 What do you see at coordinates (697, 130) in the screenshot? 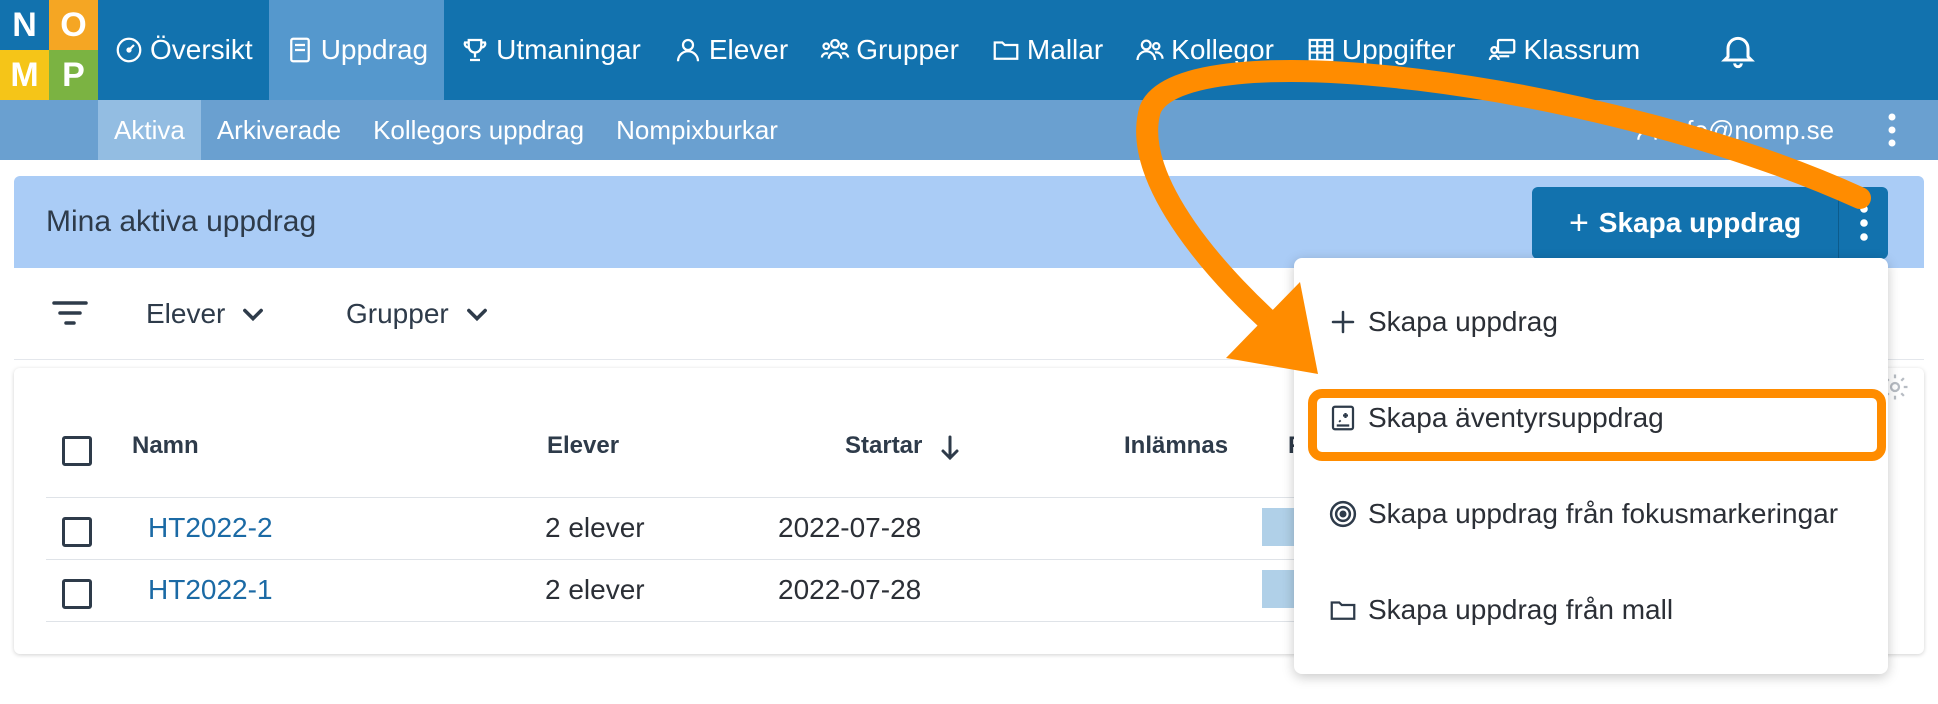
I see `subnav-item-nompixburkar: Nompixburkar` at bounding box center [697, 130].